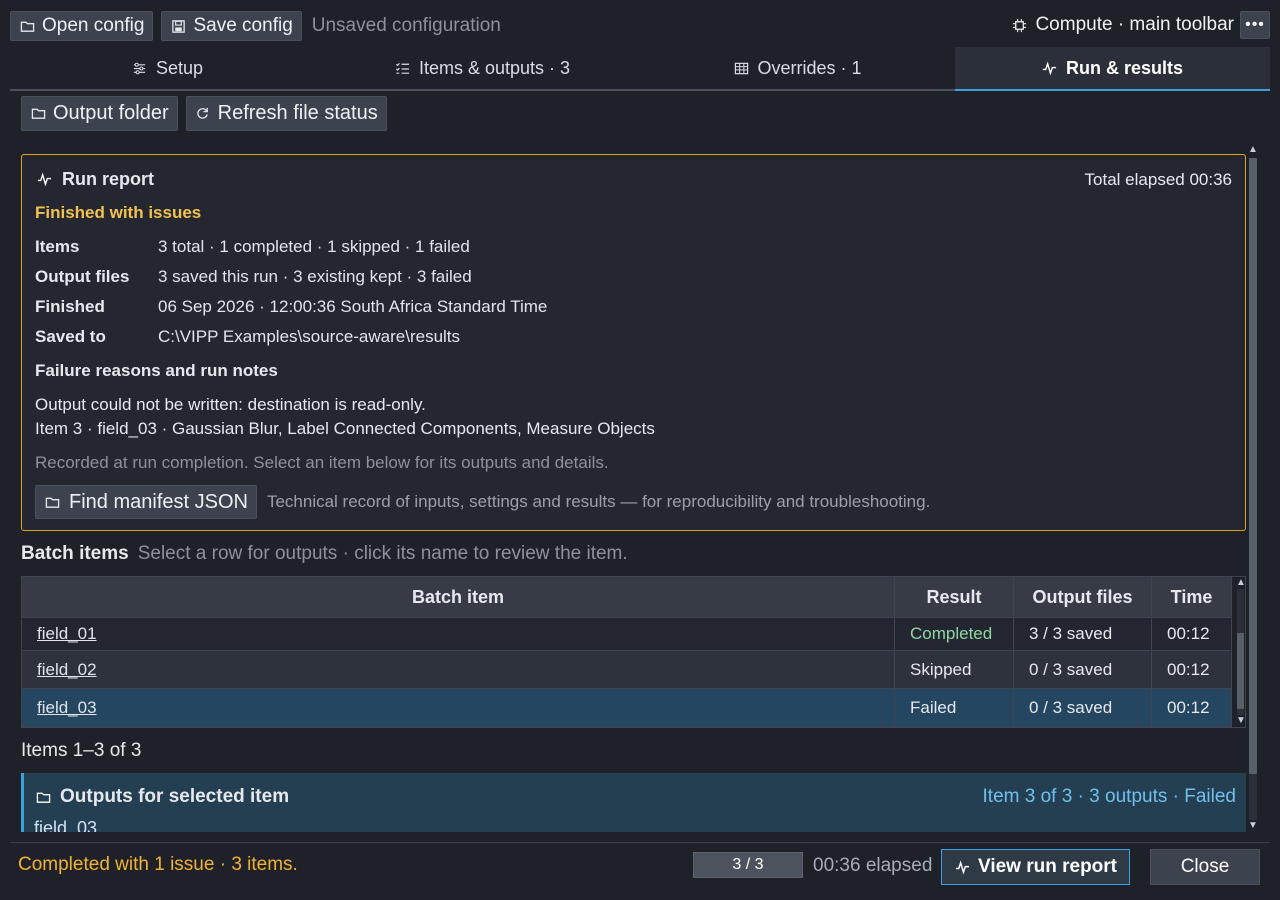 The height and width of the screenshot is (900, 1280). Describe the element at coordinates (1134, 24) in the screenshot. I see `compute-label: Compute · main toolbar` at that location.